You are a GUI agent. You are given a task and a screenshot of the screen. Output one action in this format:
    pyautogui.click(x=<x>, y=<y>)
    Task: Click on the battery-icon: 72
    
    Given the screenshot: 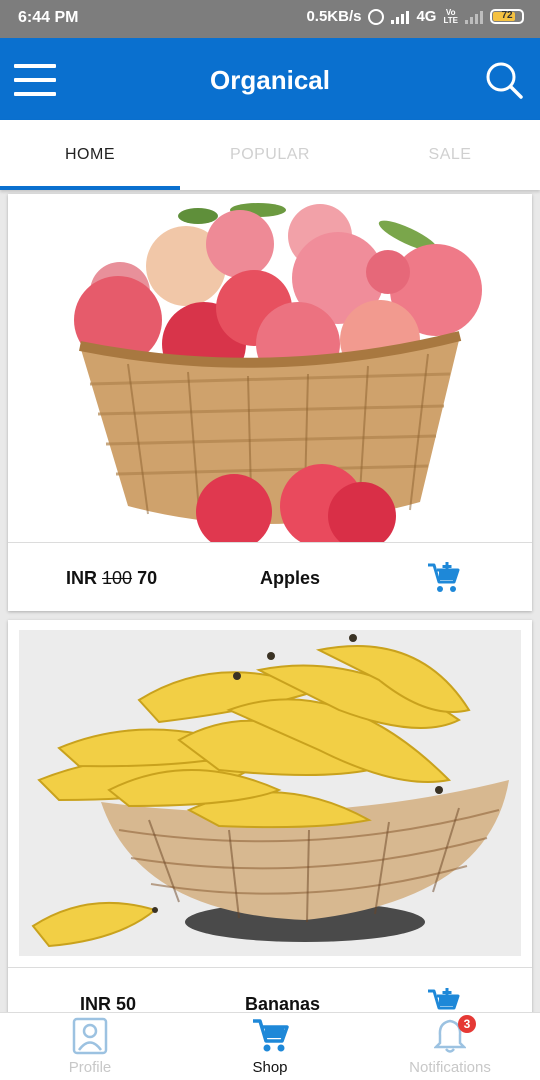 What is the action you would take?
    pyautogui.click(x=507, y=16)
    